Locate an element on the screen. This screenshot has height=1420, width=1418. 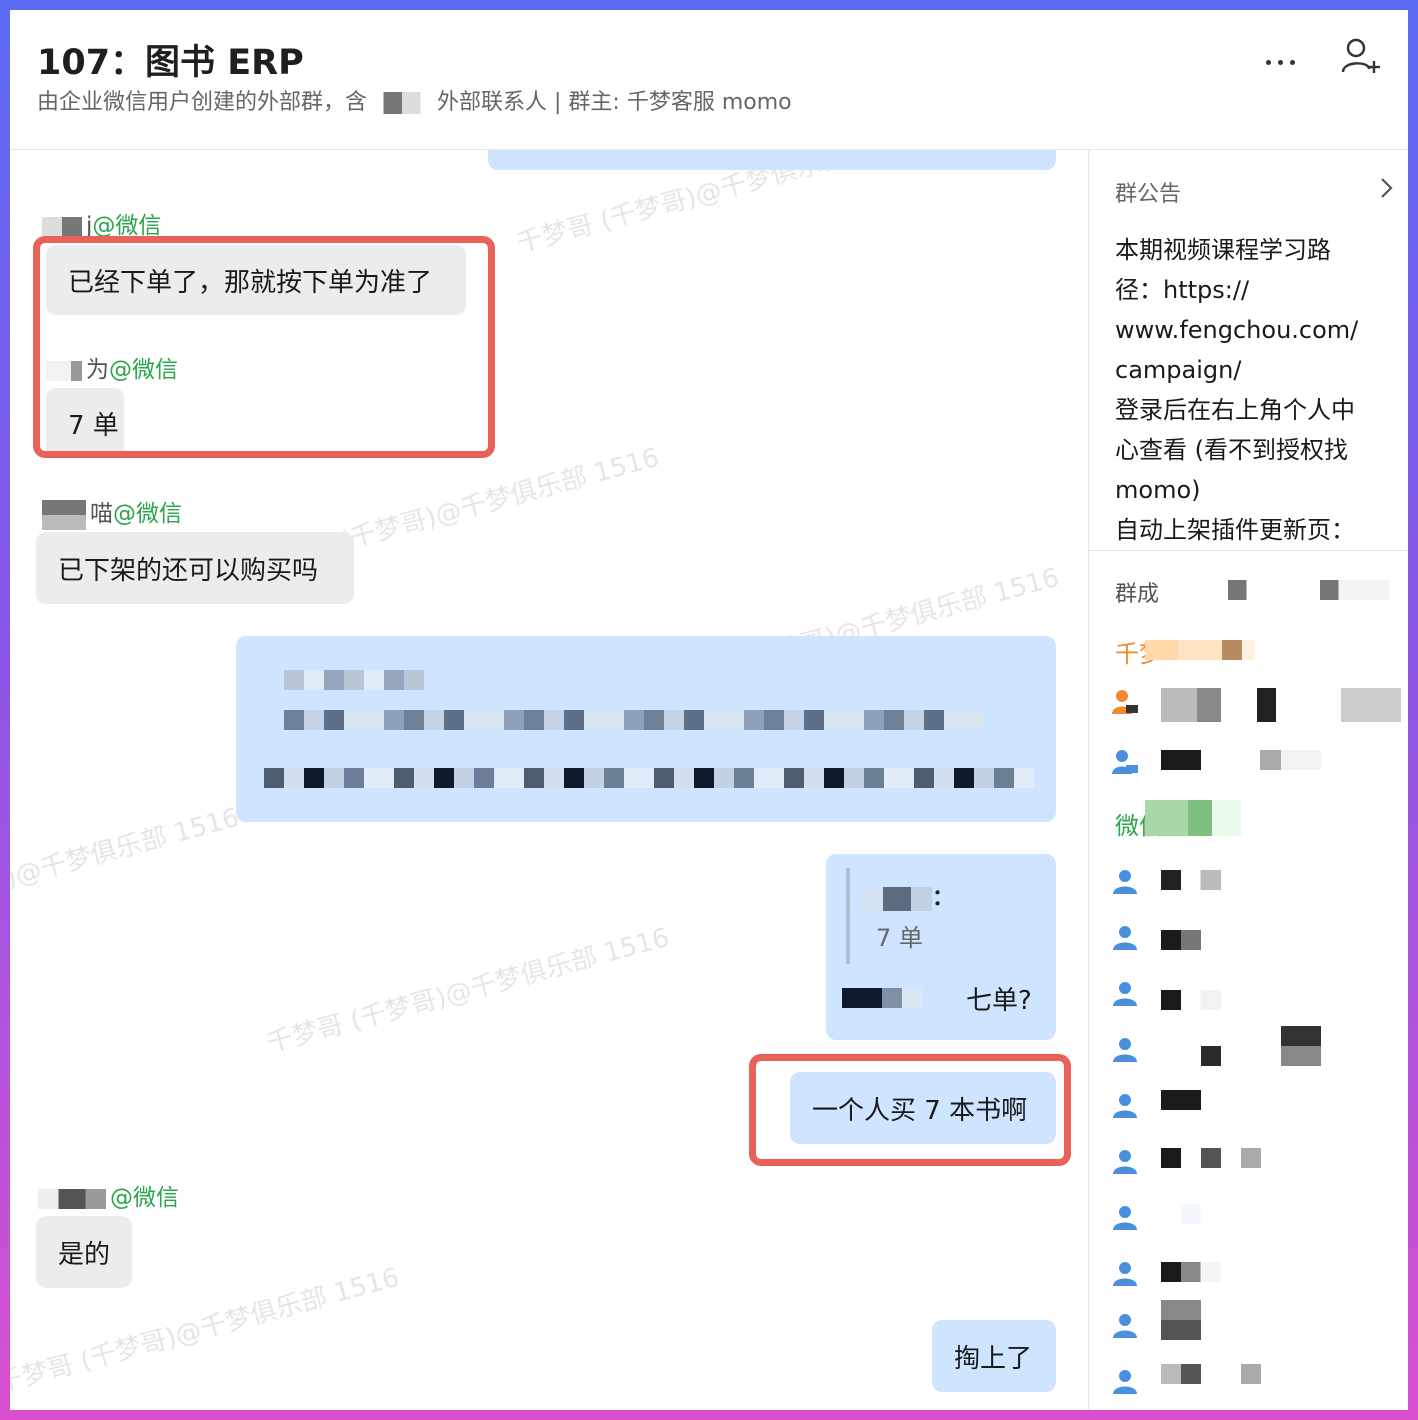
sender-name: @微信 is located at coordinates (108, 1195).